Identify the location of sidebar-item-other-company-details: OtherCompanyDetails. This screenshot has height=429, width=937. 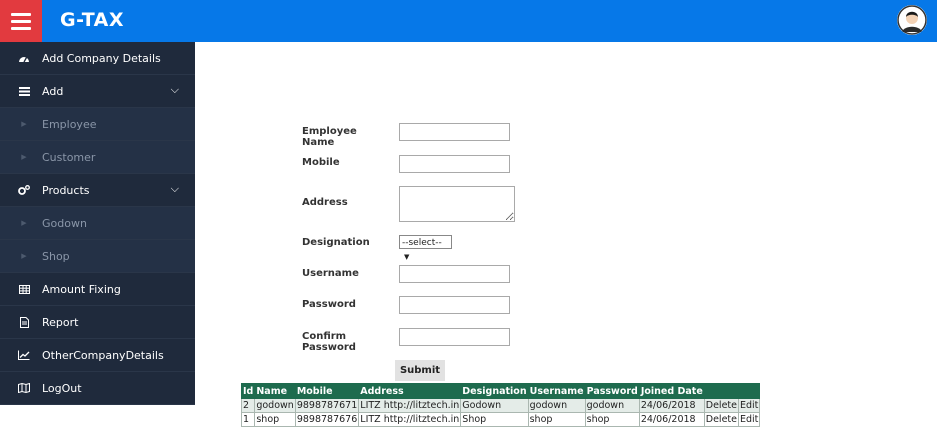
(97, 355).